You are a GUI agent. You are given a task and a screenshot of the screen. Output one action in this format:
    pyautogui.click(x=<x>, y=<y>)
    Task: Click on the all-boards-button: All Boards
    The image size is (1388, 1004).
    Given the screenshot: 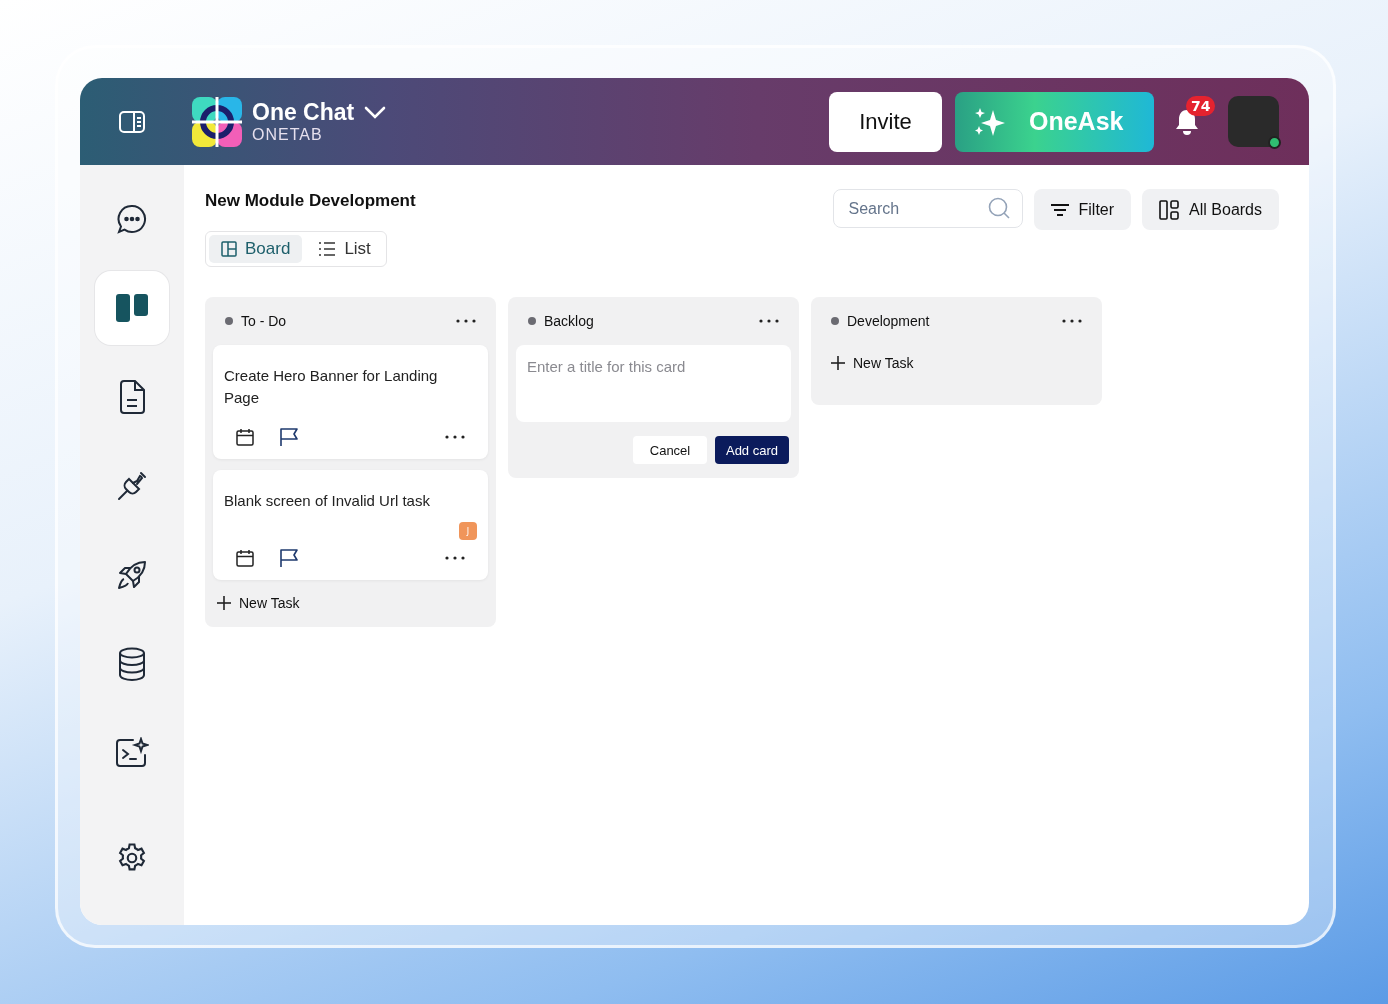 What is the action you would take?
    pyautogui.click(x=1210, y=209)
    